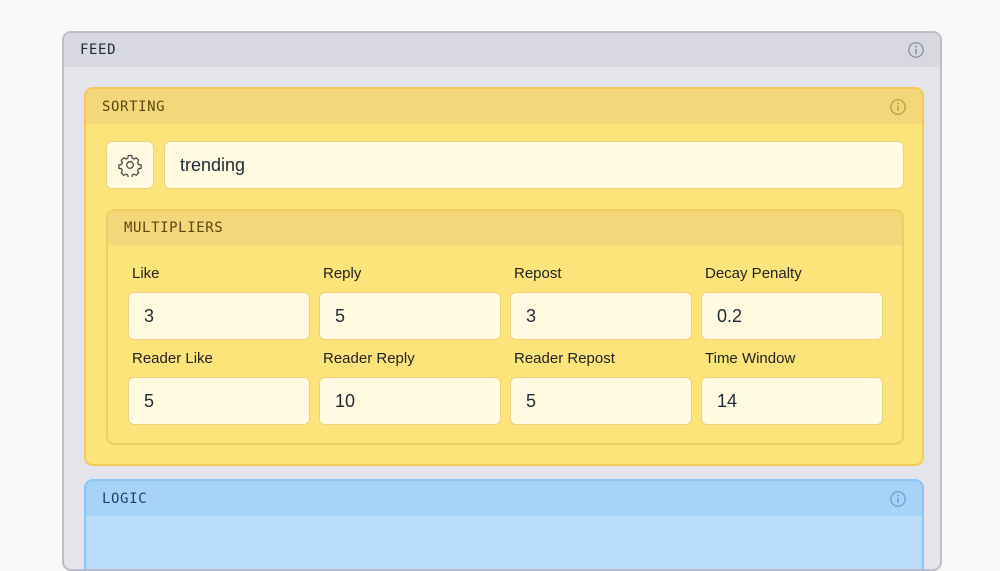  I want to click on field-label: Time Window, so click(750, 358).